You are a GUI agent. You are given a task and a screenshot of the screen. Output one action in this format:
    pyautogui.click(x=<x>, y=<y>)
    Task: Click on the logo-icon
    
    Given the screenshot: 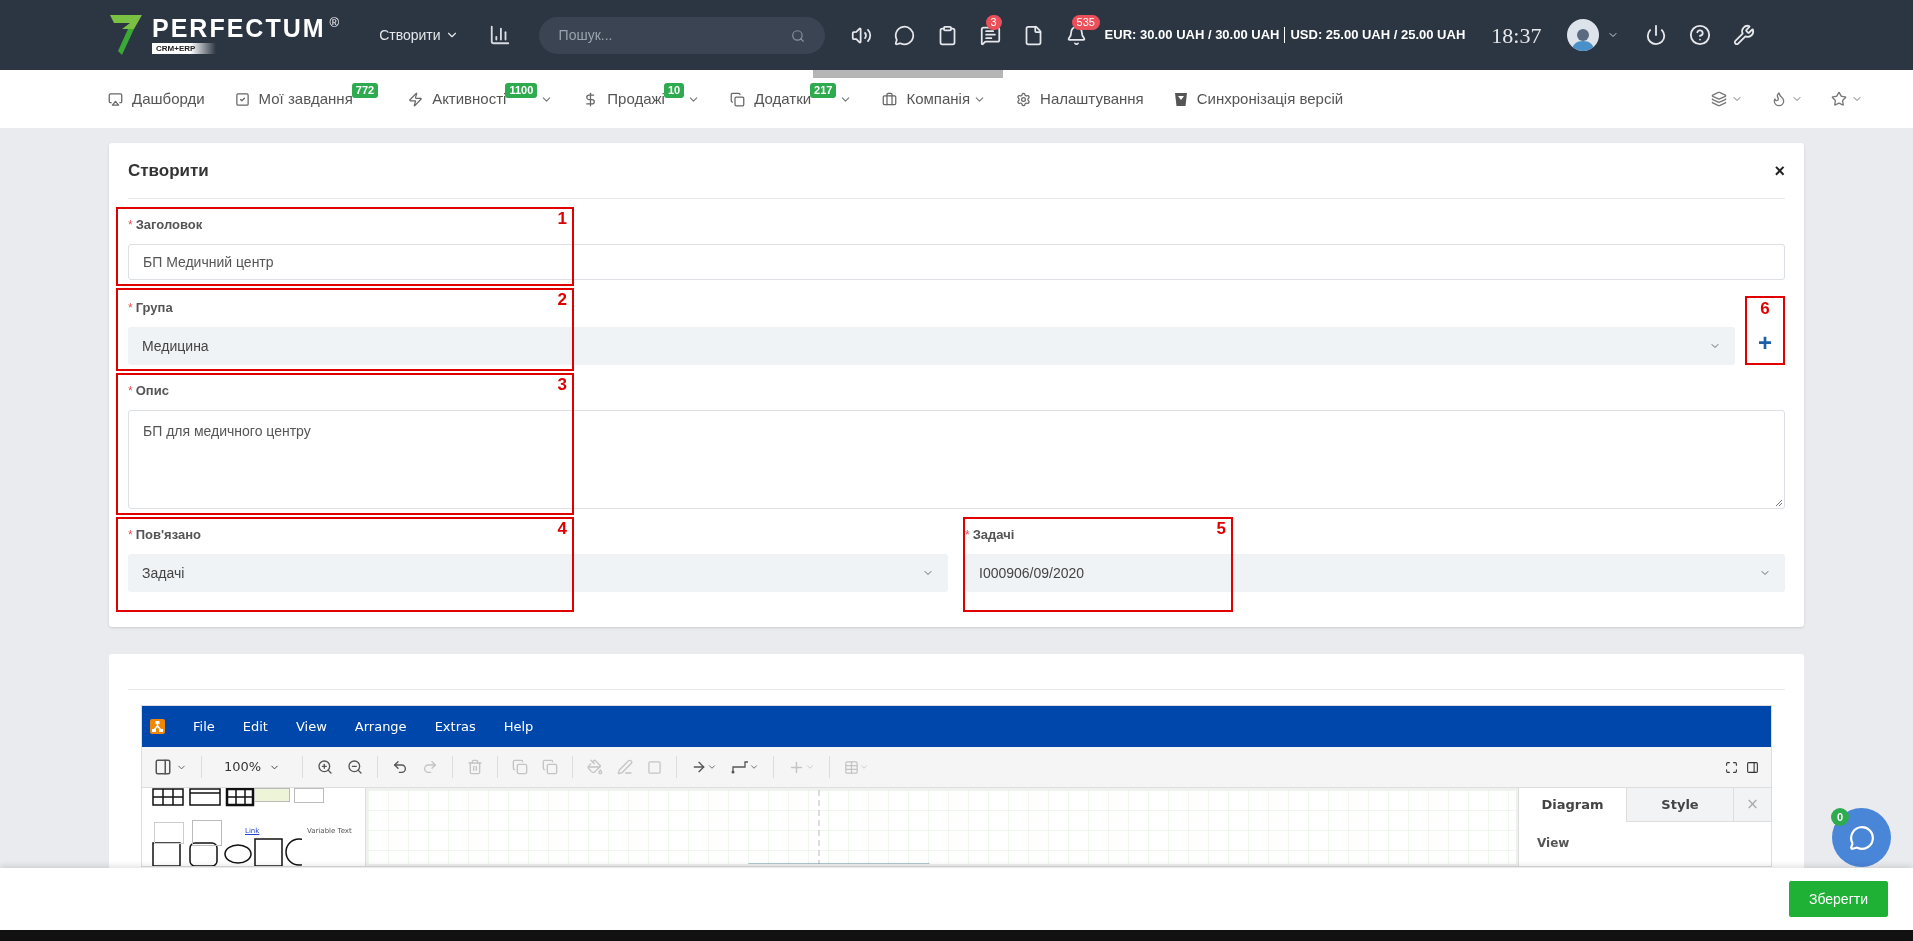 What is the action you would take?
    pyautogui.click(x=126, y=35)
    